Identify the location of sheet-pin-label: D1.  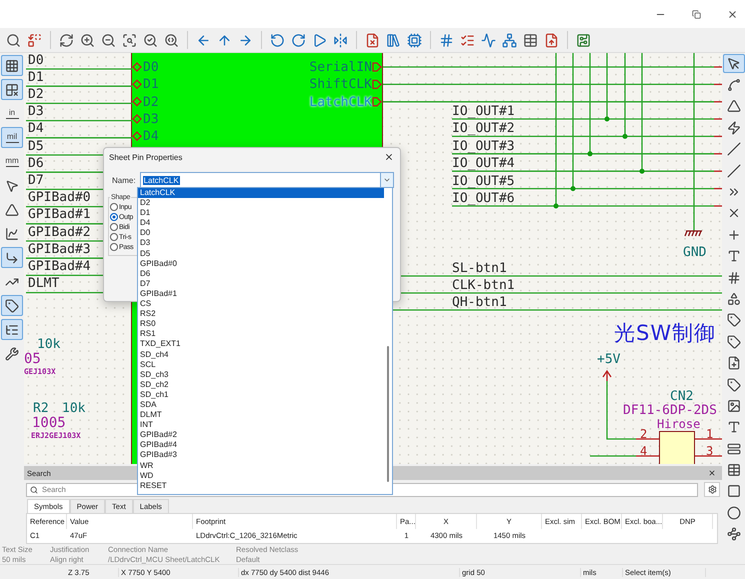
(151, 85).